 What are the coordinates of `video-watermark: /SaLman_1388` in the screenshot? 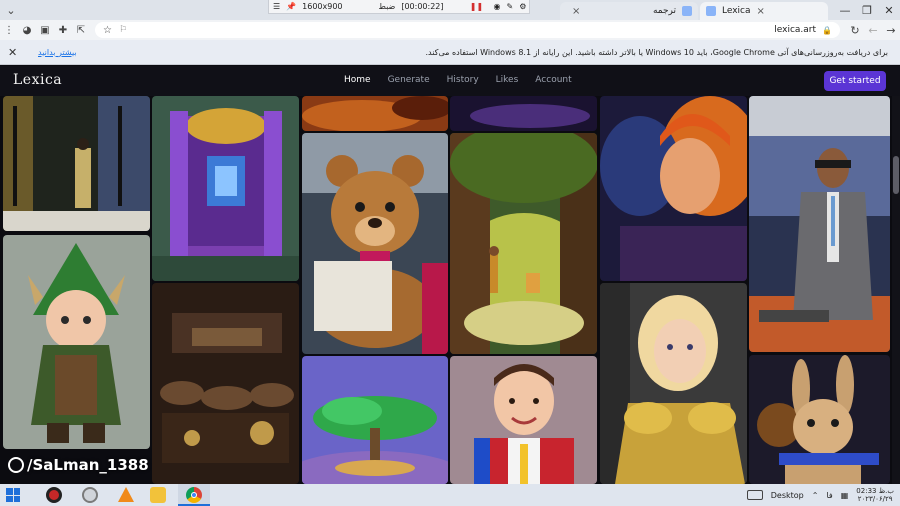 It's located at (78, 465).